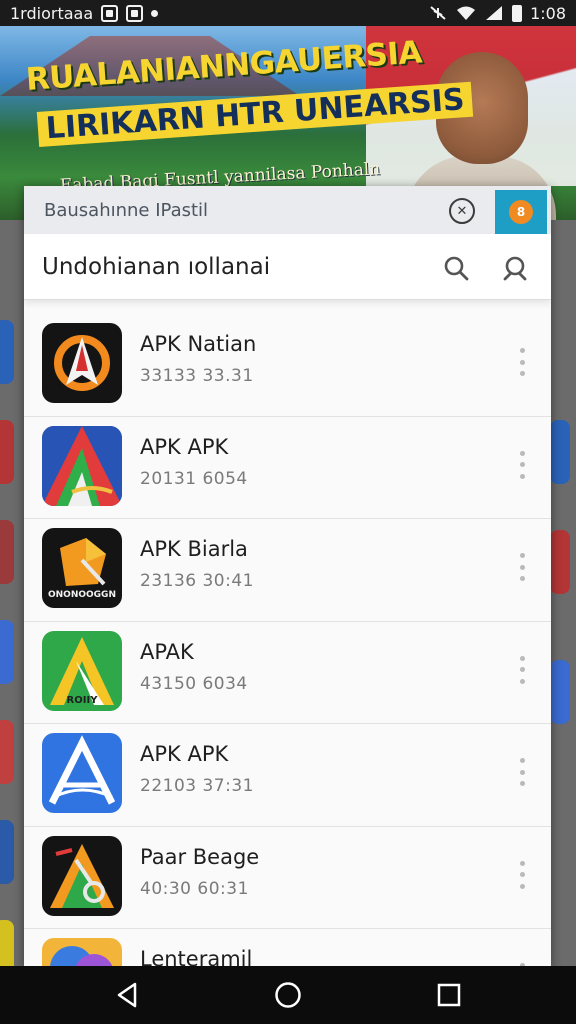 The height and width of the screenshot is (1024, 576). What do you see at coordinates (198, 344) in the screenshot?
I see `app-name: APK Natian` at bounding box center [198, 344].